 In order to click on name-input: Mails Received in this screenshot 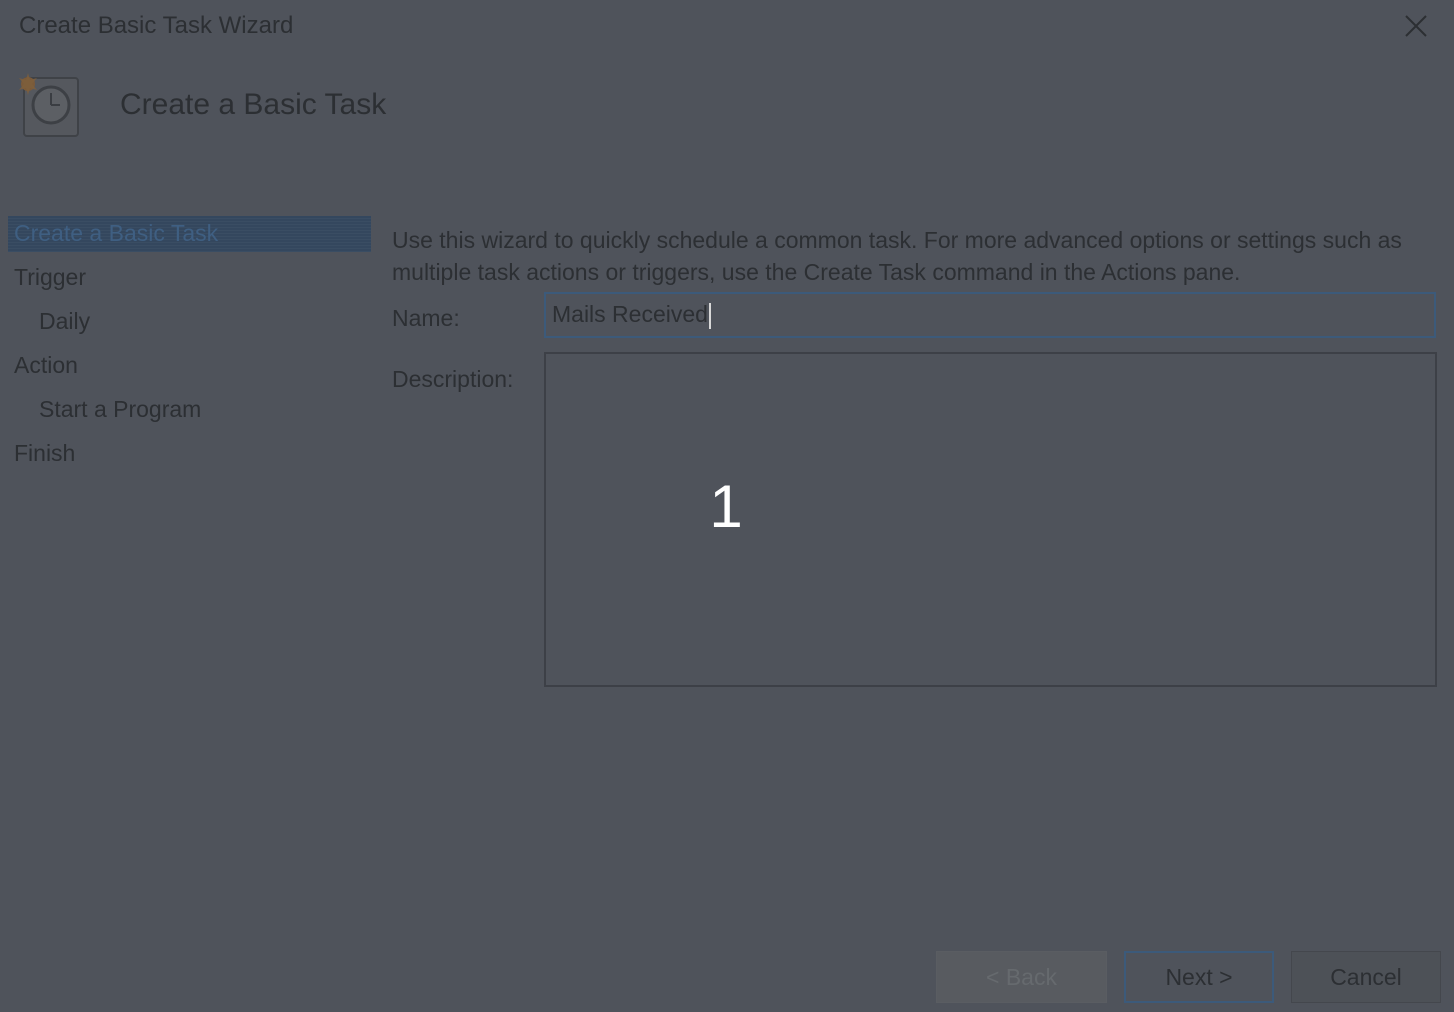, I will do `click(990, 315)`.